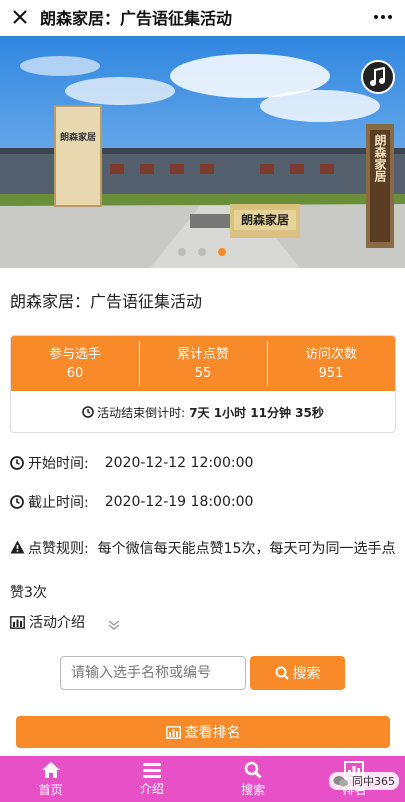 This screenshot has height=802, width=405. Describe the element at coordinates (212, 733) in the screenshot. I see `view-ranking-label: 查看排名` at that location.